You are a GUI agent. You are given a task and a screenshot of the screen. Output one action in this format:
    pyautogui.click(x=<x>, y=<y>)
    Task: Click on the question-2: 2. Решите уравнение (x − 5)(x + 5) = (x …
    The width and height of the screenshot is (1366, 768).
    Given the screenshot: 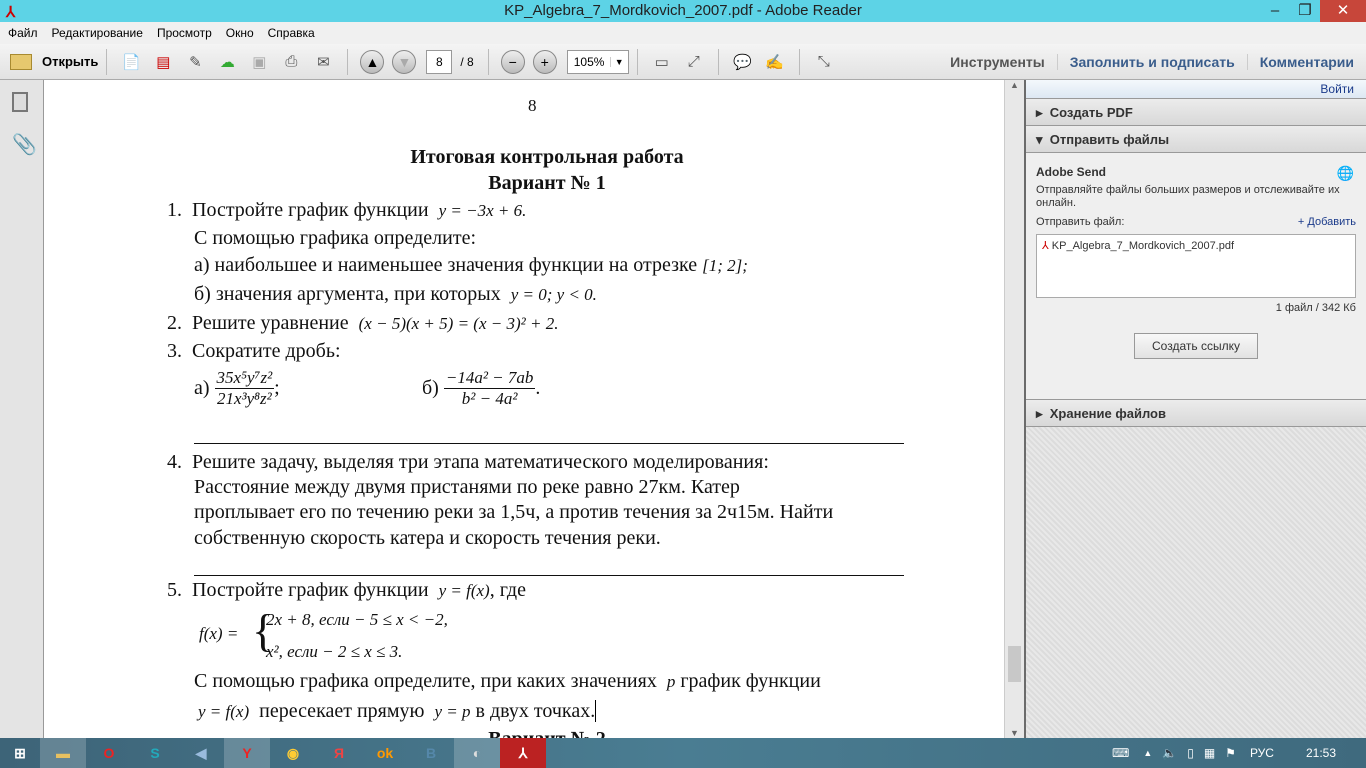 What is the action you would take?
    pyautogui.click(x=363, y=323)
    